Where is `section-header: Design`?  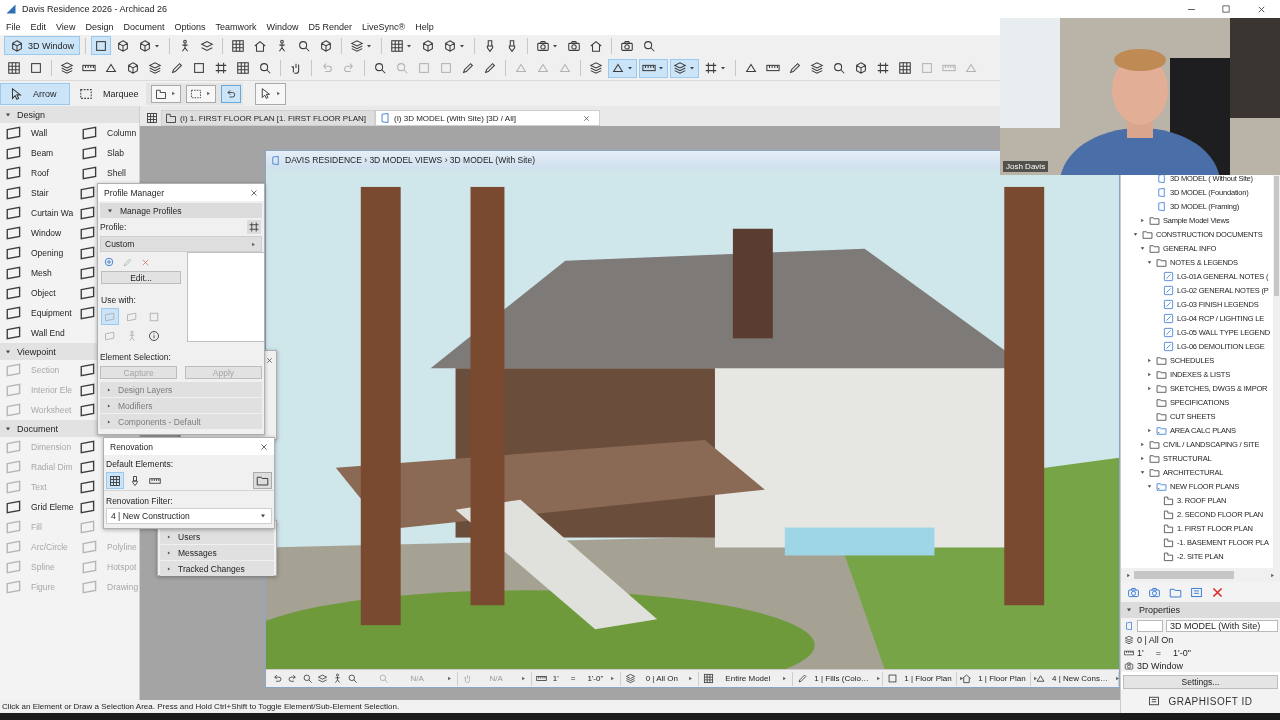
section-header: Design is located at coordinates (69, 114).